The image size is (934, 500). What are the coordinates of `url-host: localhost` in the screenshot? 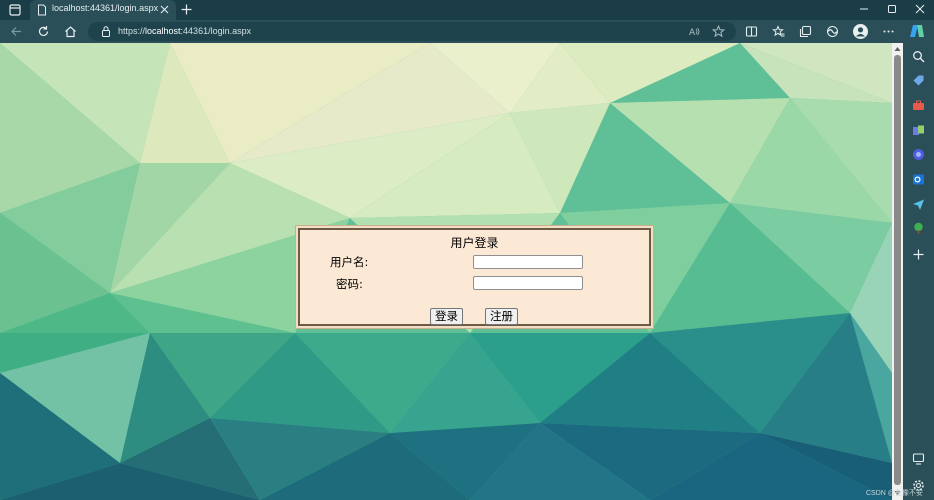 It's located at (163, 31).